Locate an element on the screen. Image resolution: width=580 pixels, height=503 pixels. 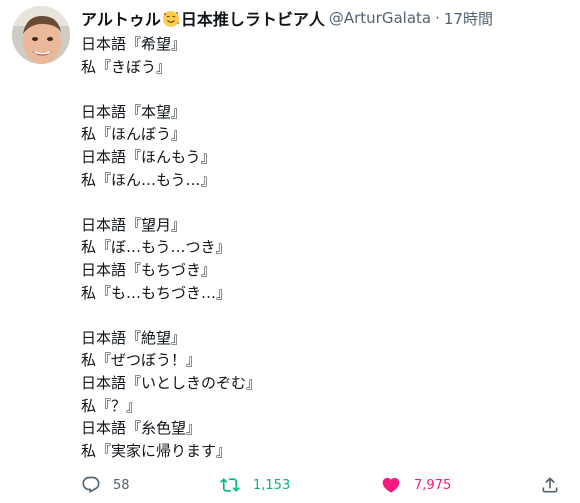
retweet-icon is located at coordinates (230, 485).